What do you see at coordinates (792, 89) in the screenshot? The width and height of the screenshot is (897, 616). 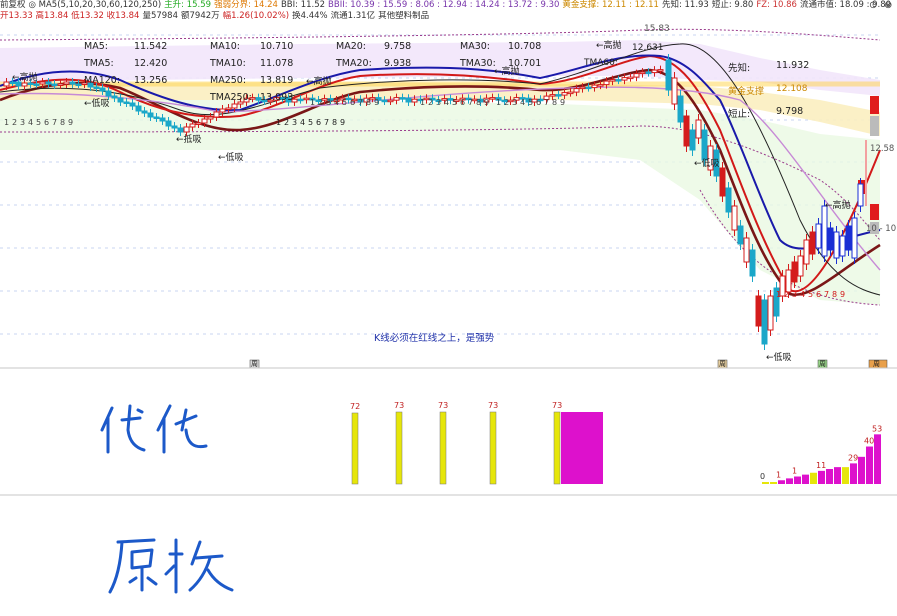 I see `gold-support-value: 12.108` at bounding box center [792, 89].